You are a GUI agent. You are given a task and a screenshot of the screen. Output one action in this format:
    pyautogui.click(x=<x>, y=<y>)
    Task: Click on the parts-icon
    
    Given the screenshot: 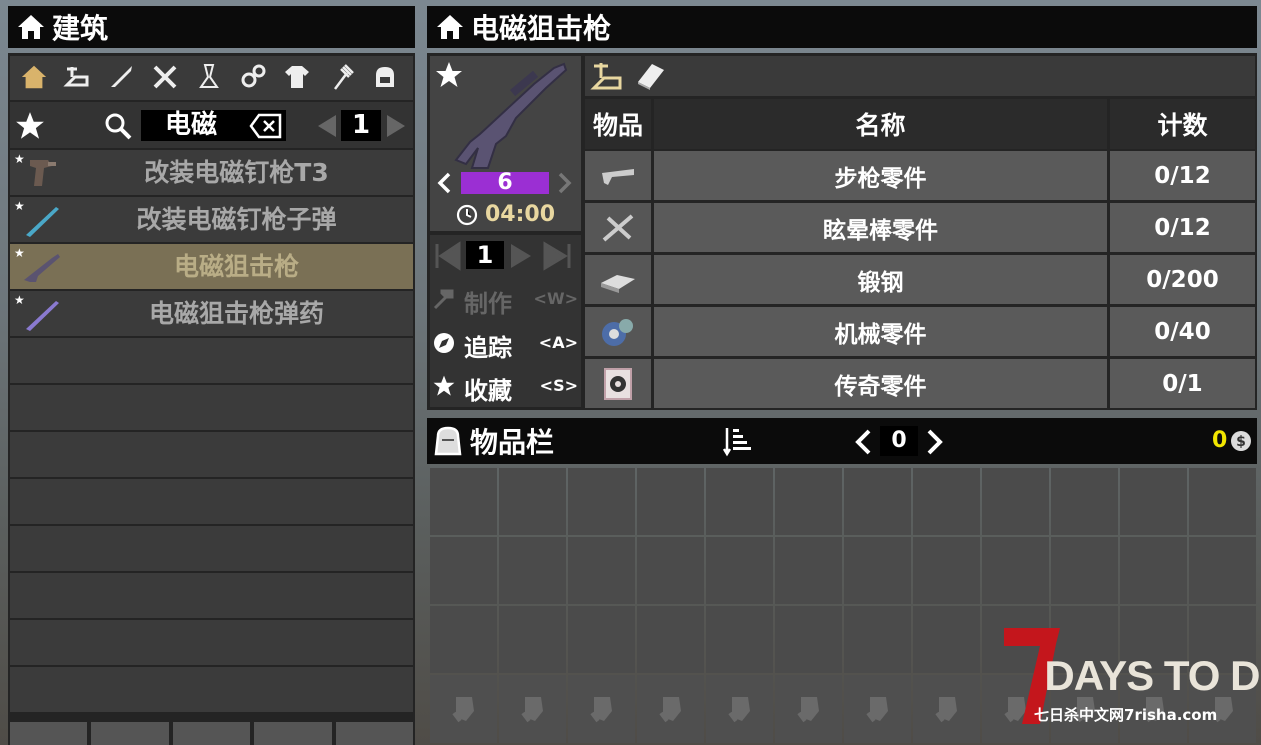 What is the action you would take?
    pyautogui.click(x=253, y=77)
    